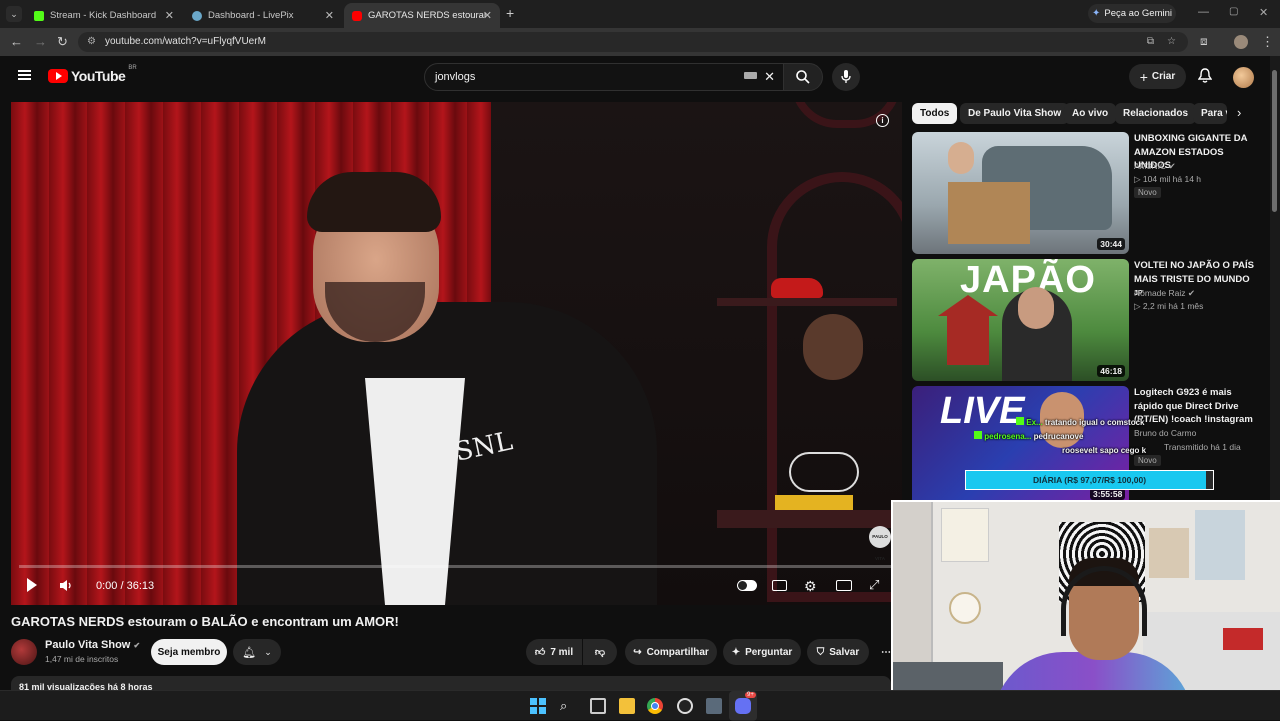 The width and height of the screenshot is (1280, 721). Describe the element at coordinates (14, 14) in the screenshot. I see `tab-list-button: ⌄` at that location.